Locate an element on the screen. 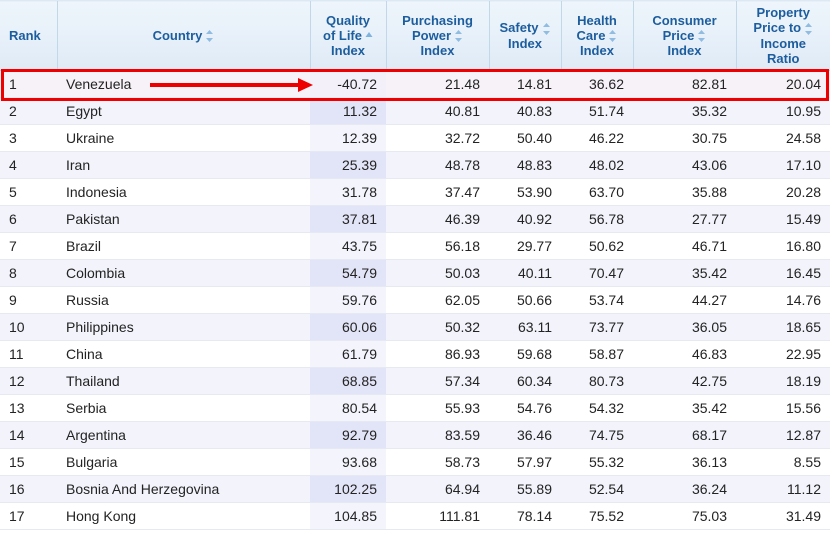  cell-purchasing-power-index: 62.05 is located at coordinates (437, 300).